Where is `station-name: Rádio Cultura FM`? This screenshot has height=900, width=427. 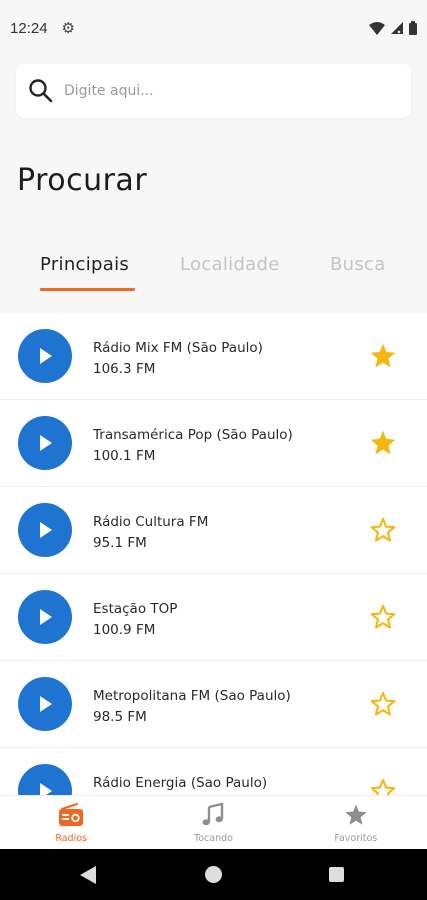
station-name: Rádio Cultura FM is located at coordinates (151, 522).